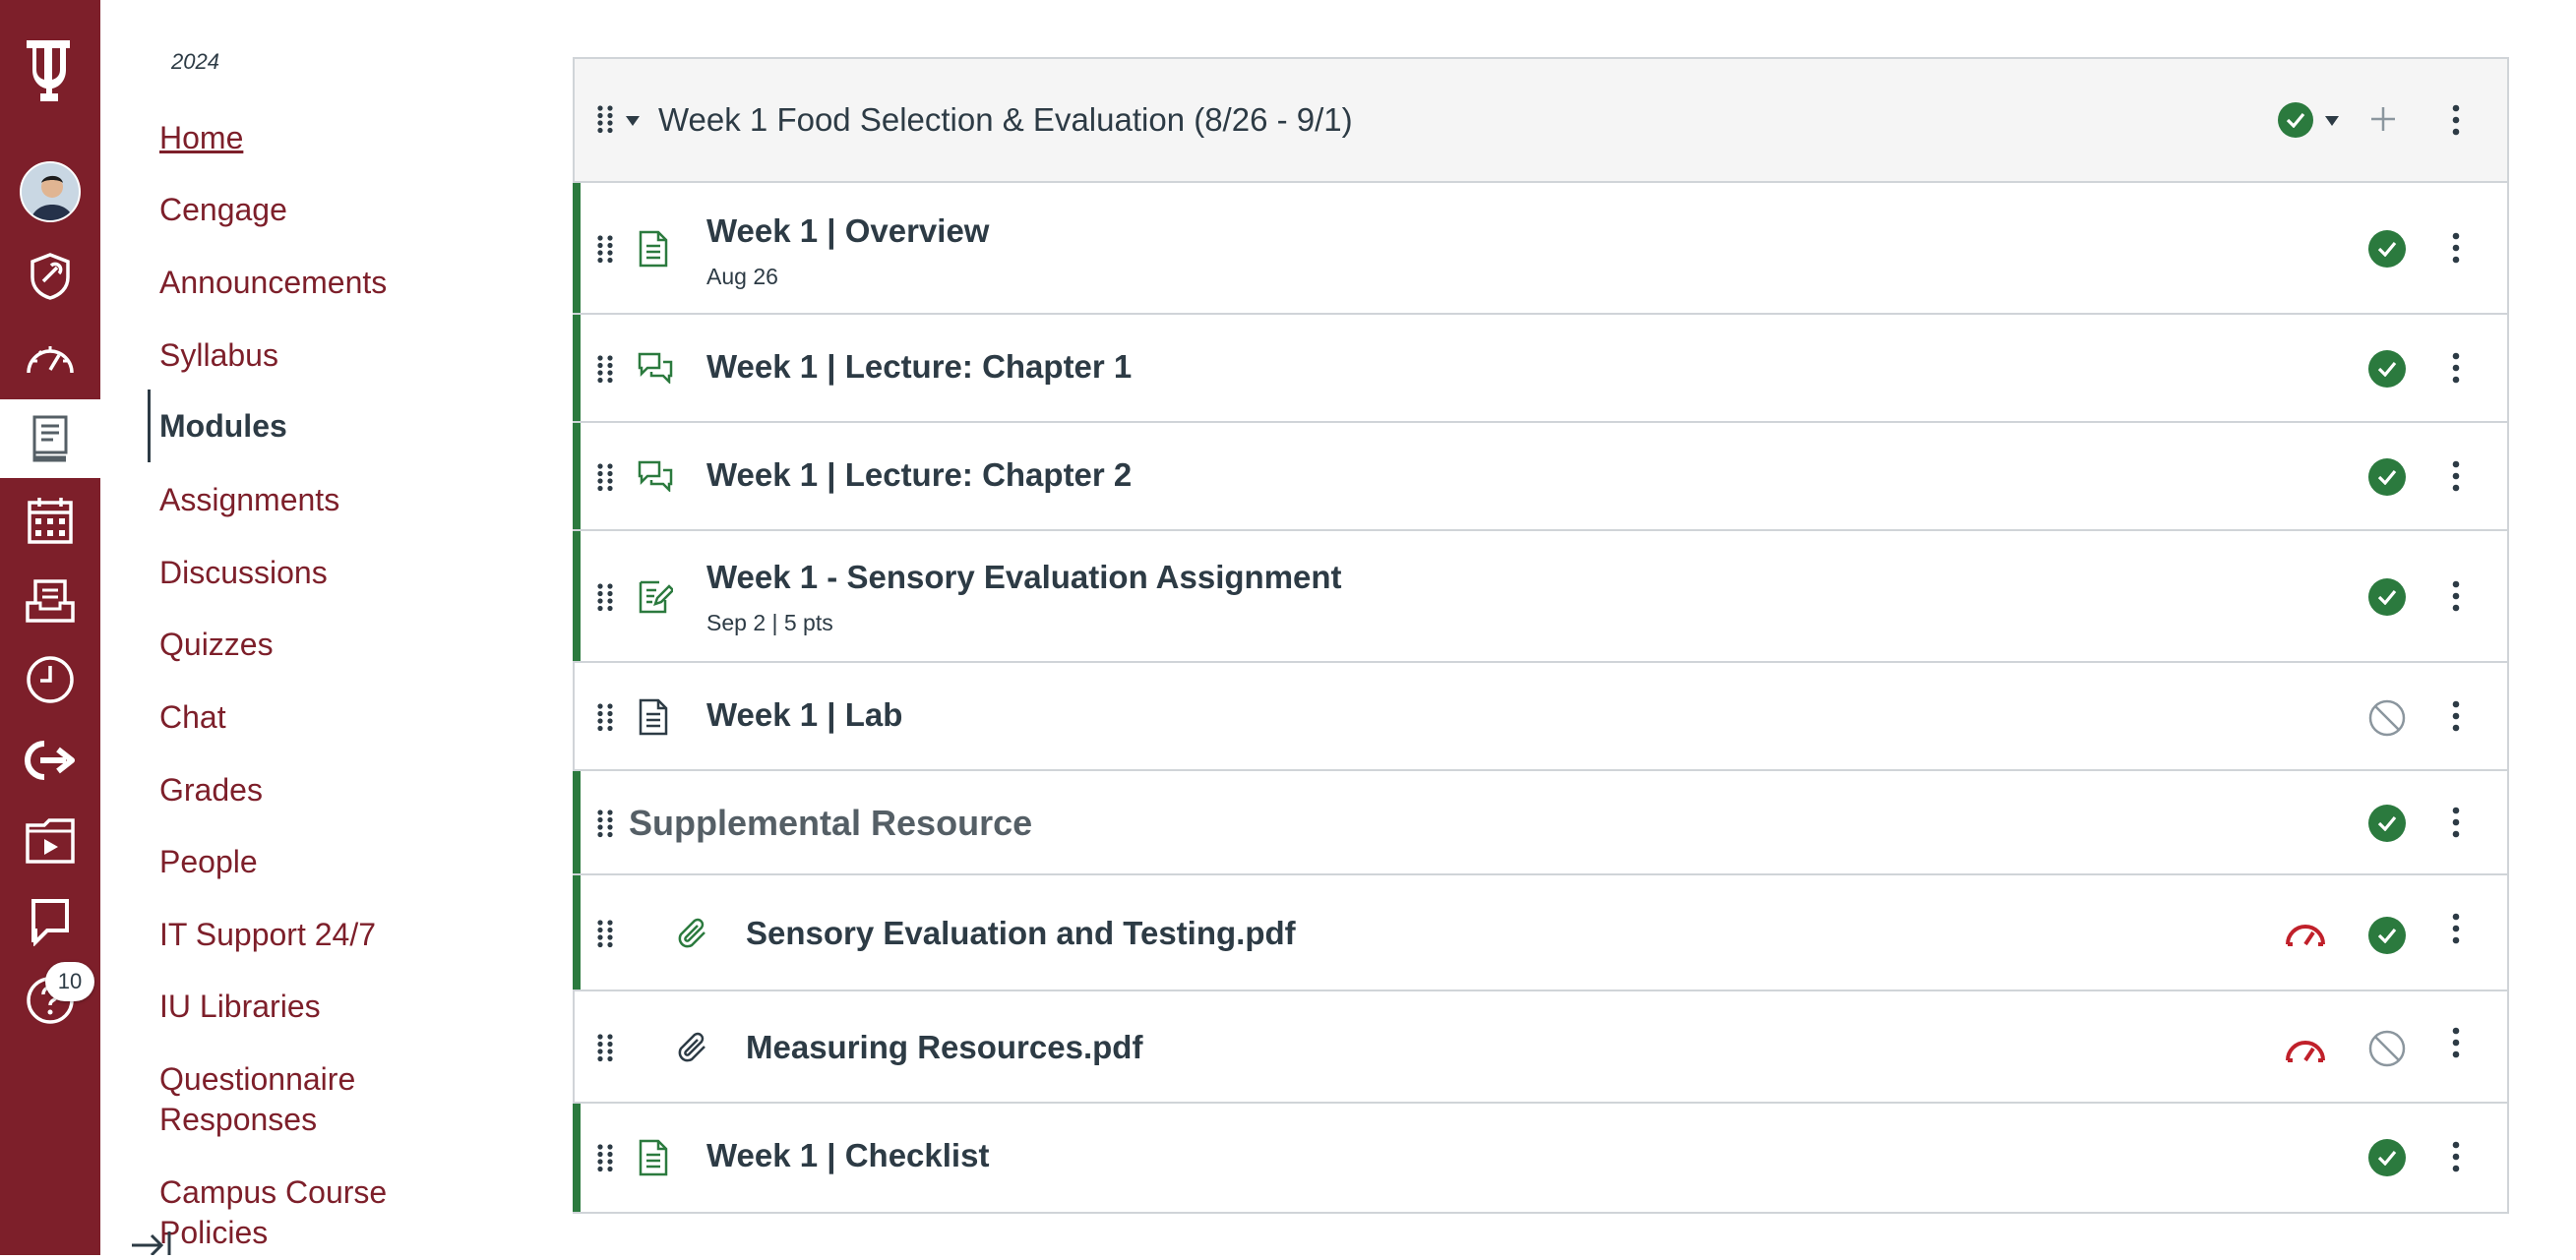 The width and height of the screenshot is (2576, 1260). I want to click on share-arrow-icon, so click(50, 760).